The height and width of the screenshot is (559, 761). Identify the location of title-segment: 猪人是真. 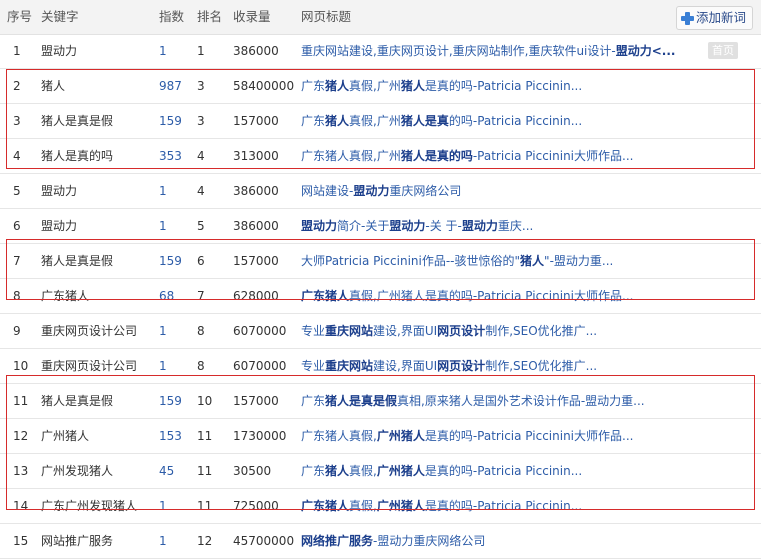
(424, 121).